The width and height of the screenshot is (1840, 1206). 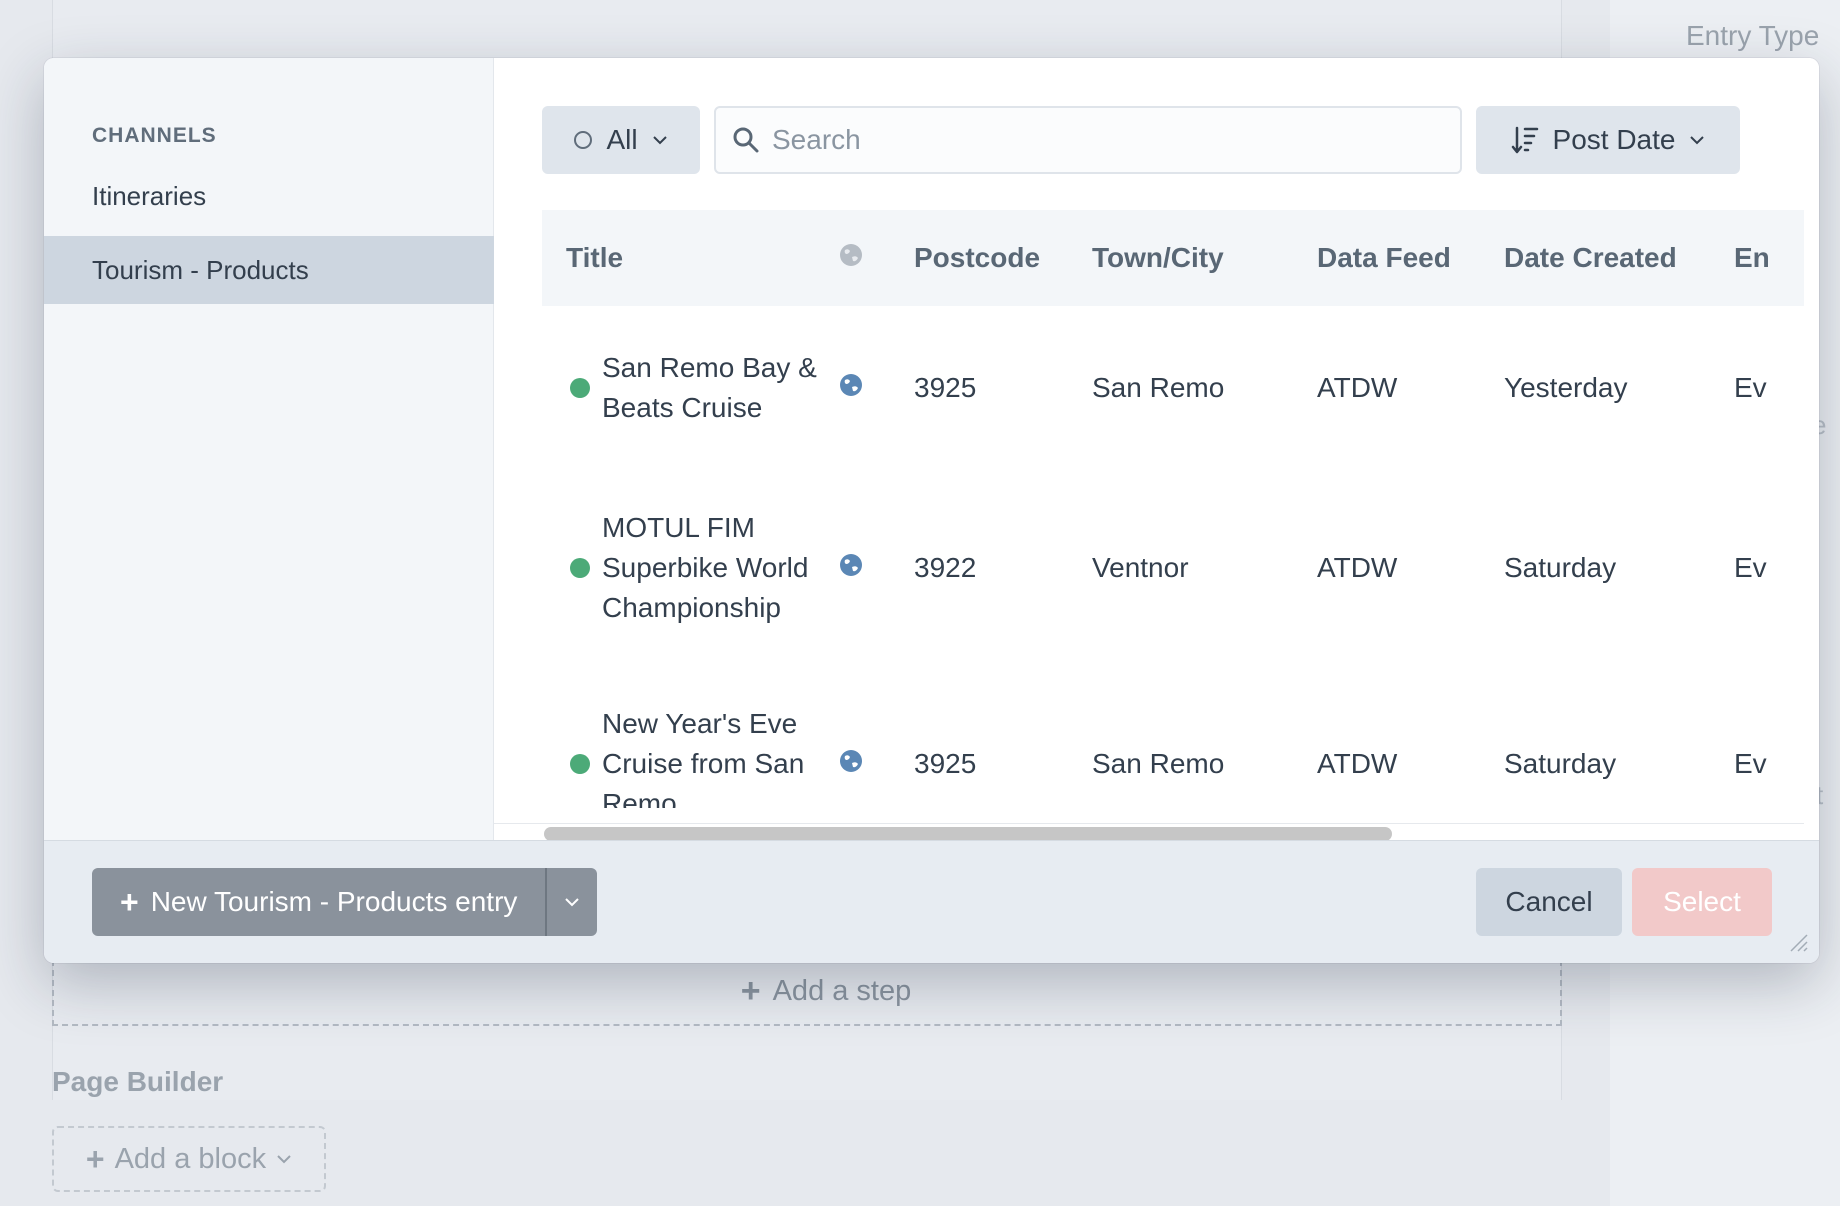 What do you see at coordinates (1204, 258) in the screenshot?
I see `column-header-town: Town/City` at bounding box center [1204, 258].